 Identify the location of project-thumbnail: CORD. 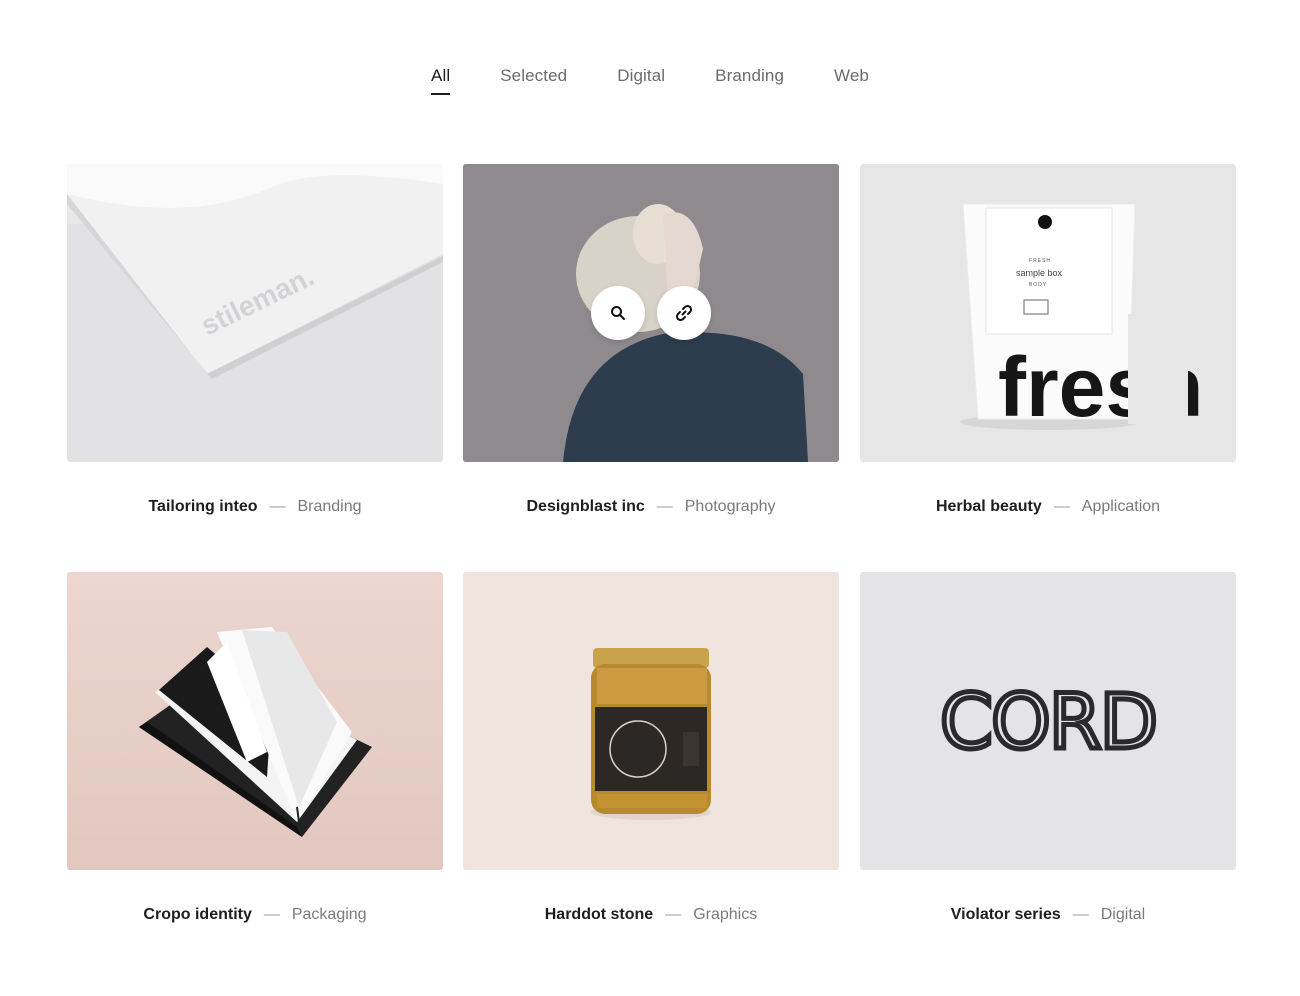
(1048, 721).